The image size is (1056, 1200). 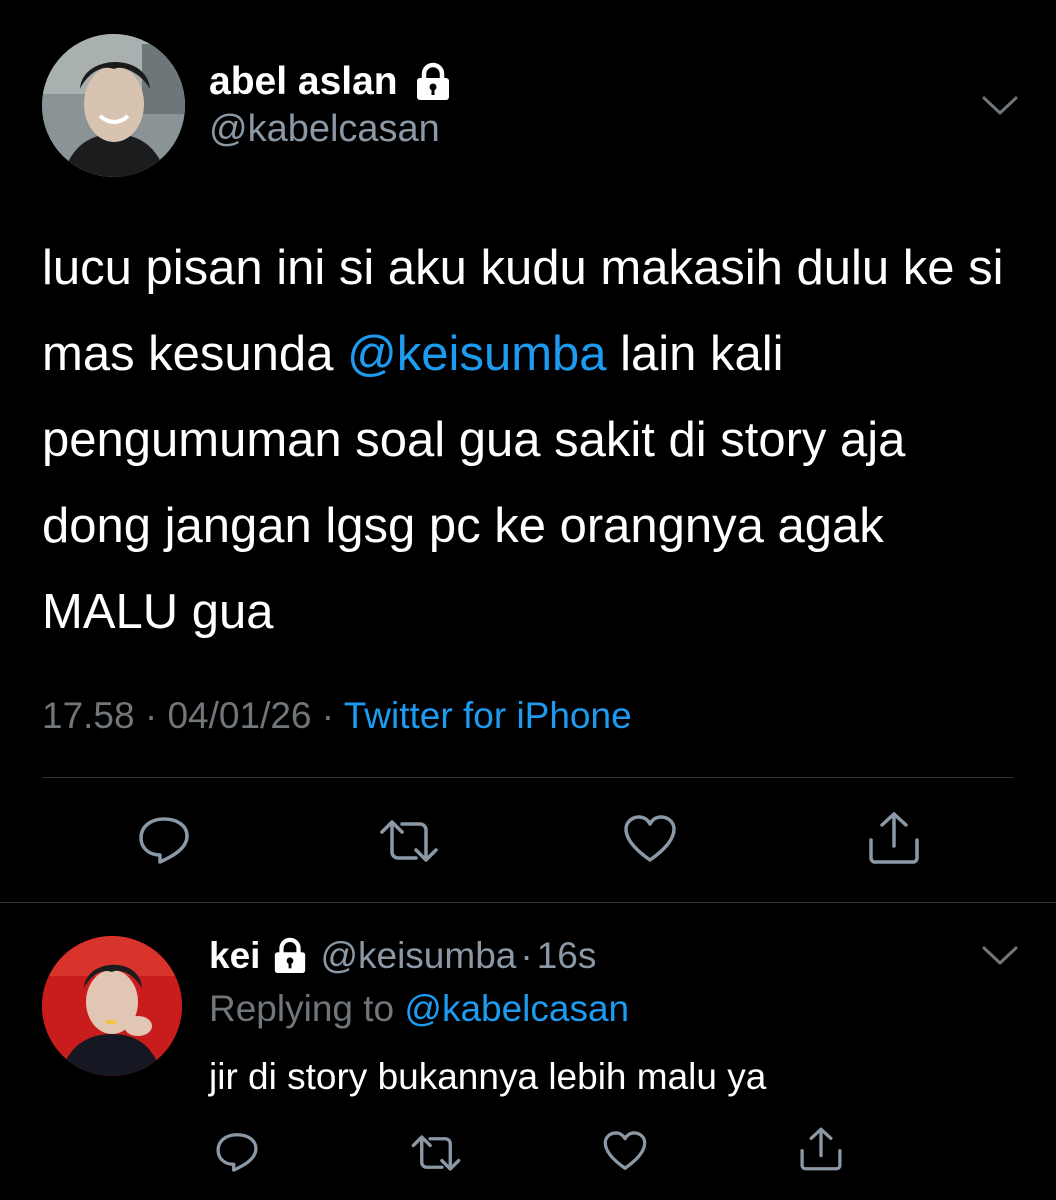 I want to click on reply-text: jir di story bukannya lebih malu ya, so click(x=488, y=1076).